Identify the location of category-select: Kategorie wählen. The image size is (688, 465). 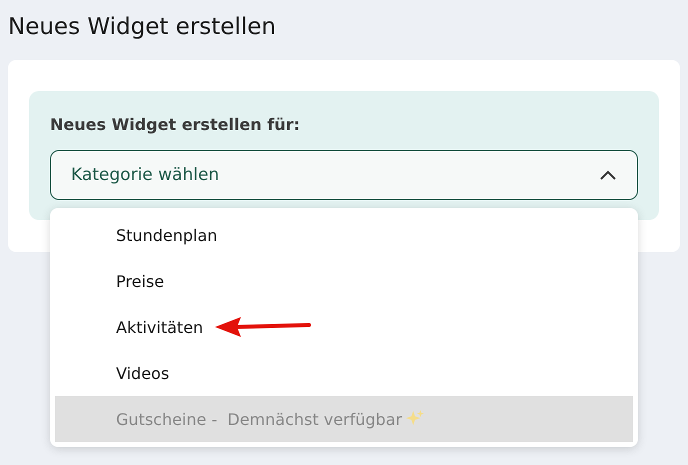
(344, 175).